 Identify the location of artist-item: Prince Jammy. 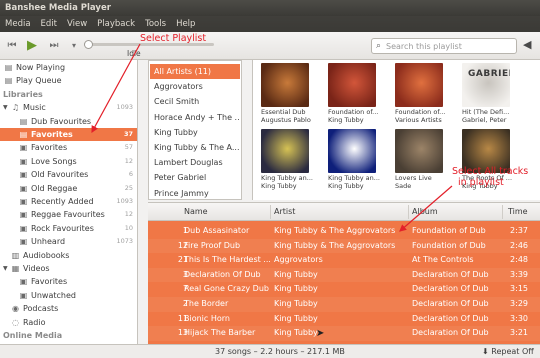
(195, 192).